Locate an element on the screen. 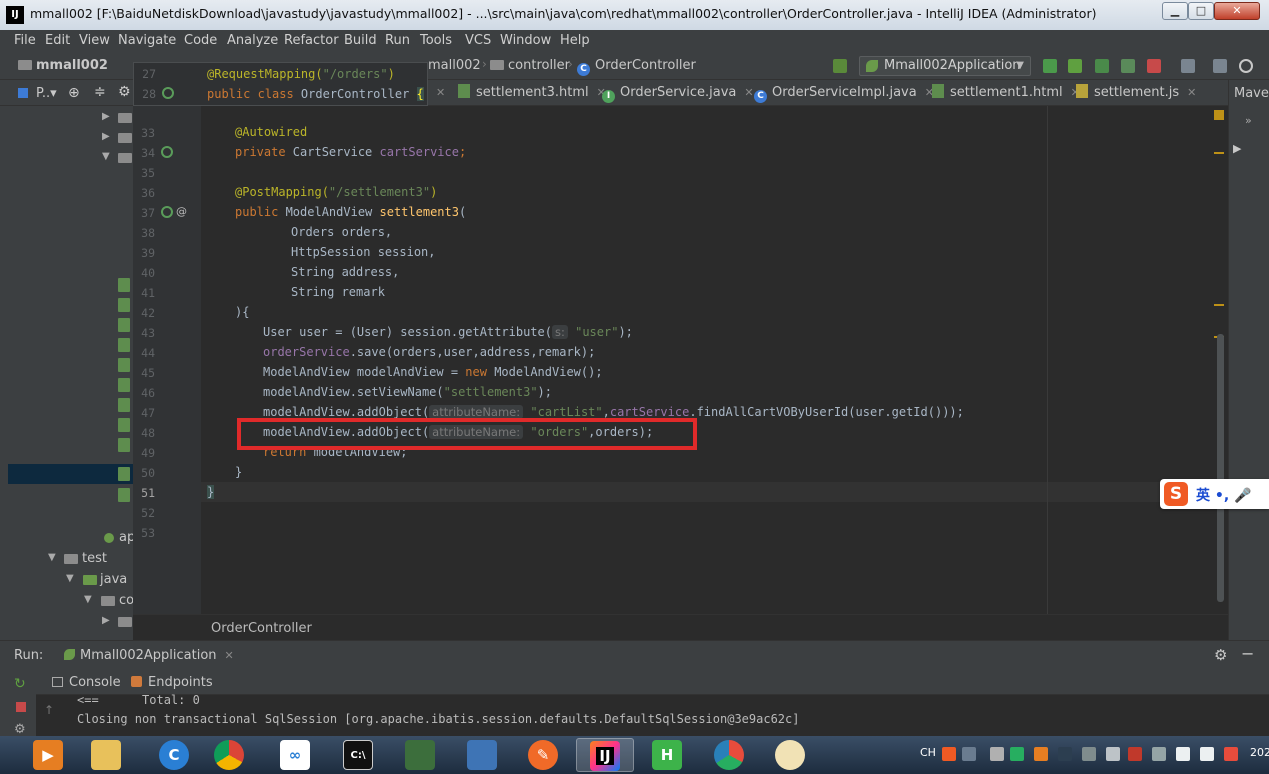 Image resolution: width=1269 pixels, height=774 pixels. taskbar-sublime: ✎ is located at coordinates (544, 755).